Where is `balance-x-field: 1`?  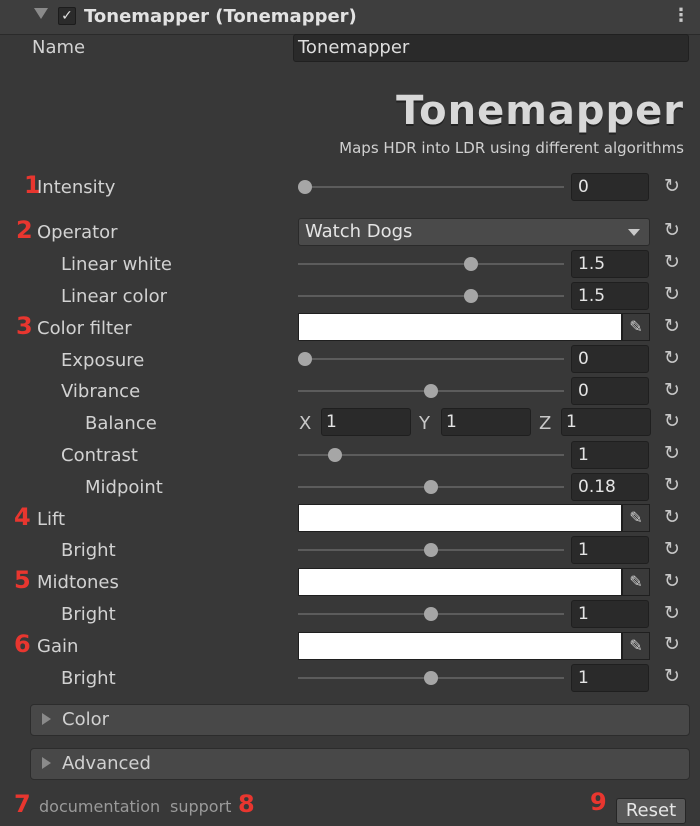
balance-x-field: 1 is located at coordinates (366, 422).